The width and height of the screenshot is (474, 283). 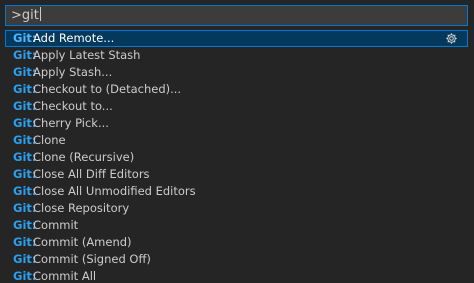 What do you see at coordinates (236, 259) in the screenshot?
I see `command-item: Git: Commit (Signed Off)` at bounding box center [236, 259].